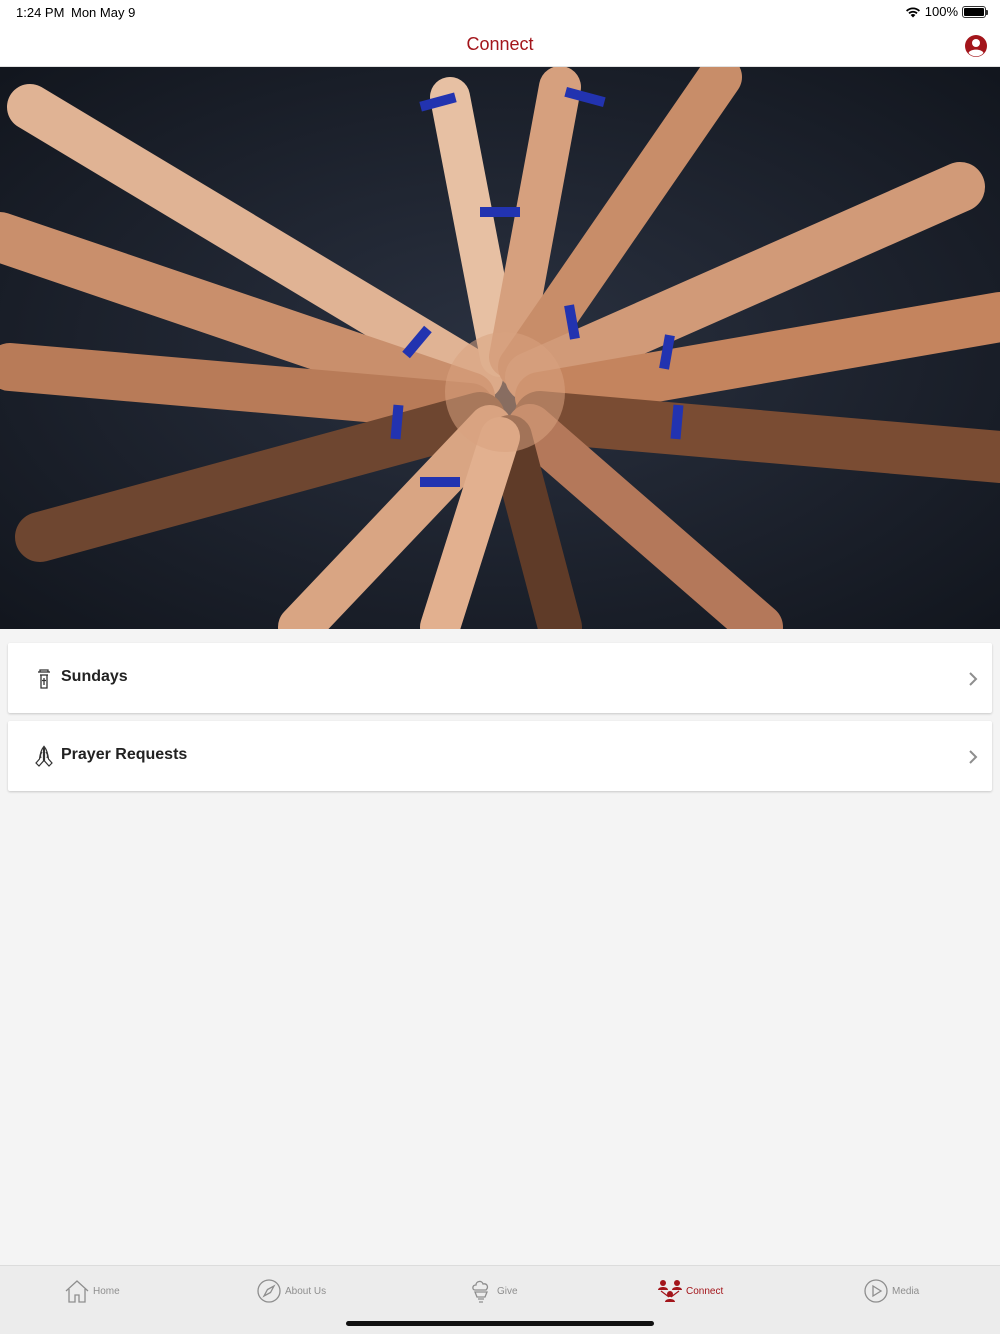 The image size is (1000, 1334). I want to click on status-date: Mon May 9, so click(103, 12).